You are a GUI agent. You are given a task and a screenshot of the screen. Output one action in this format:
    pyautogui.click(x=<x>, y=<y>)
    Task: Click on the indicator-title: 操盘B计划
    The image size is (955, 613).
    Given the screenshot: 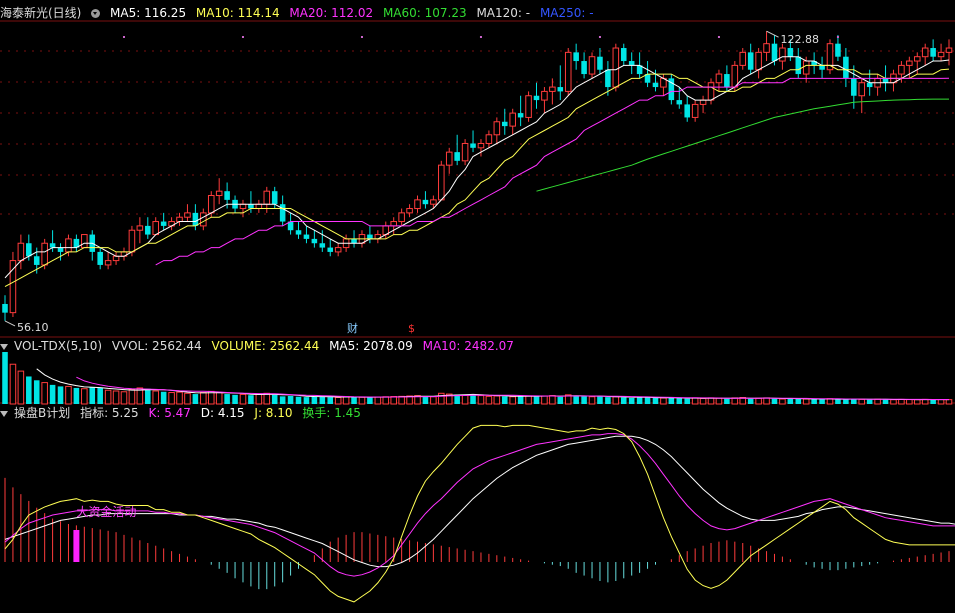 What is the action you would take?
    pyautogui.click(x=42, y=413)
    